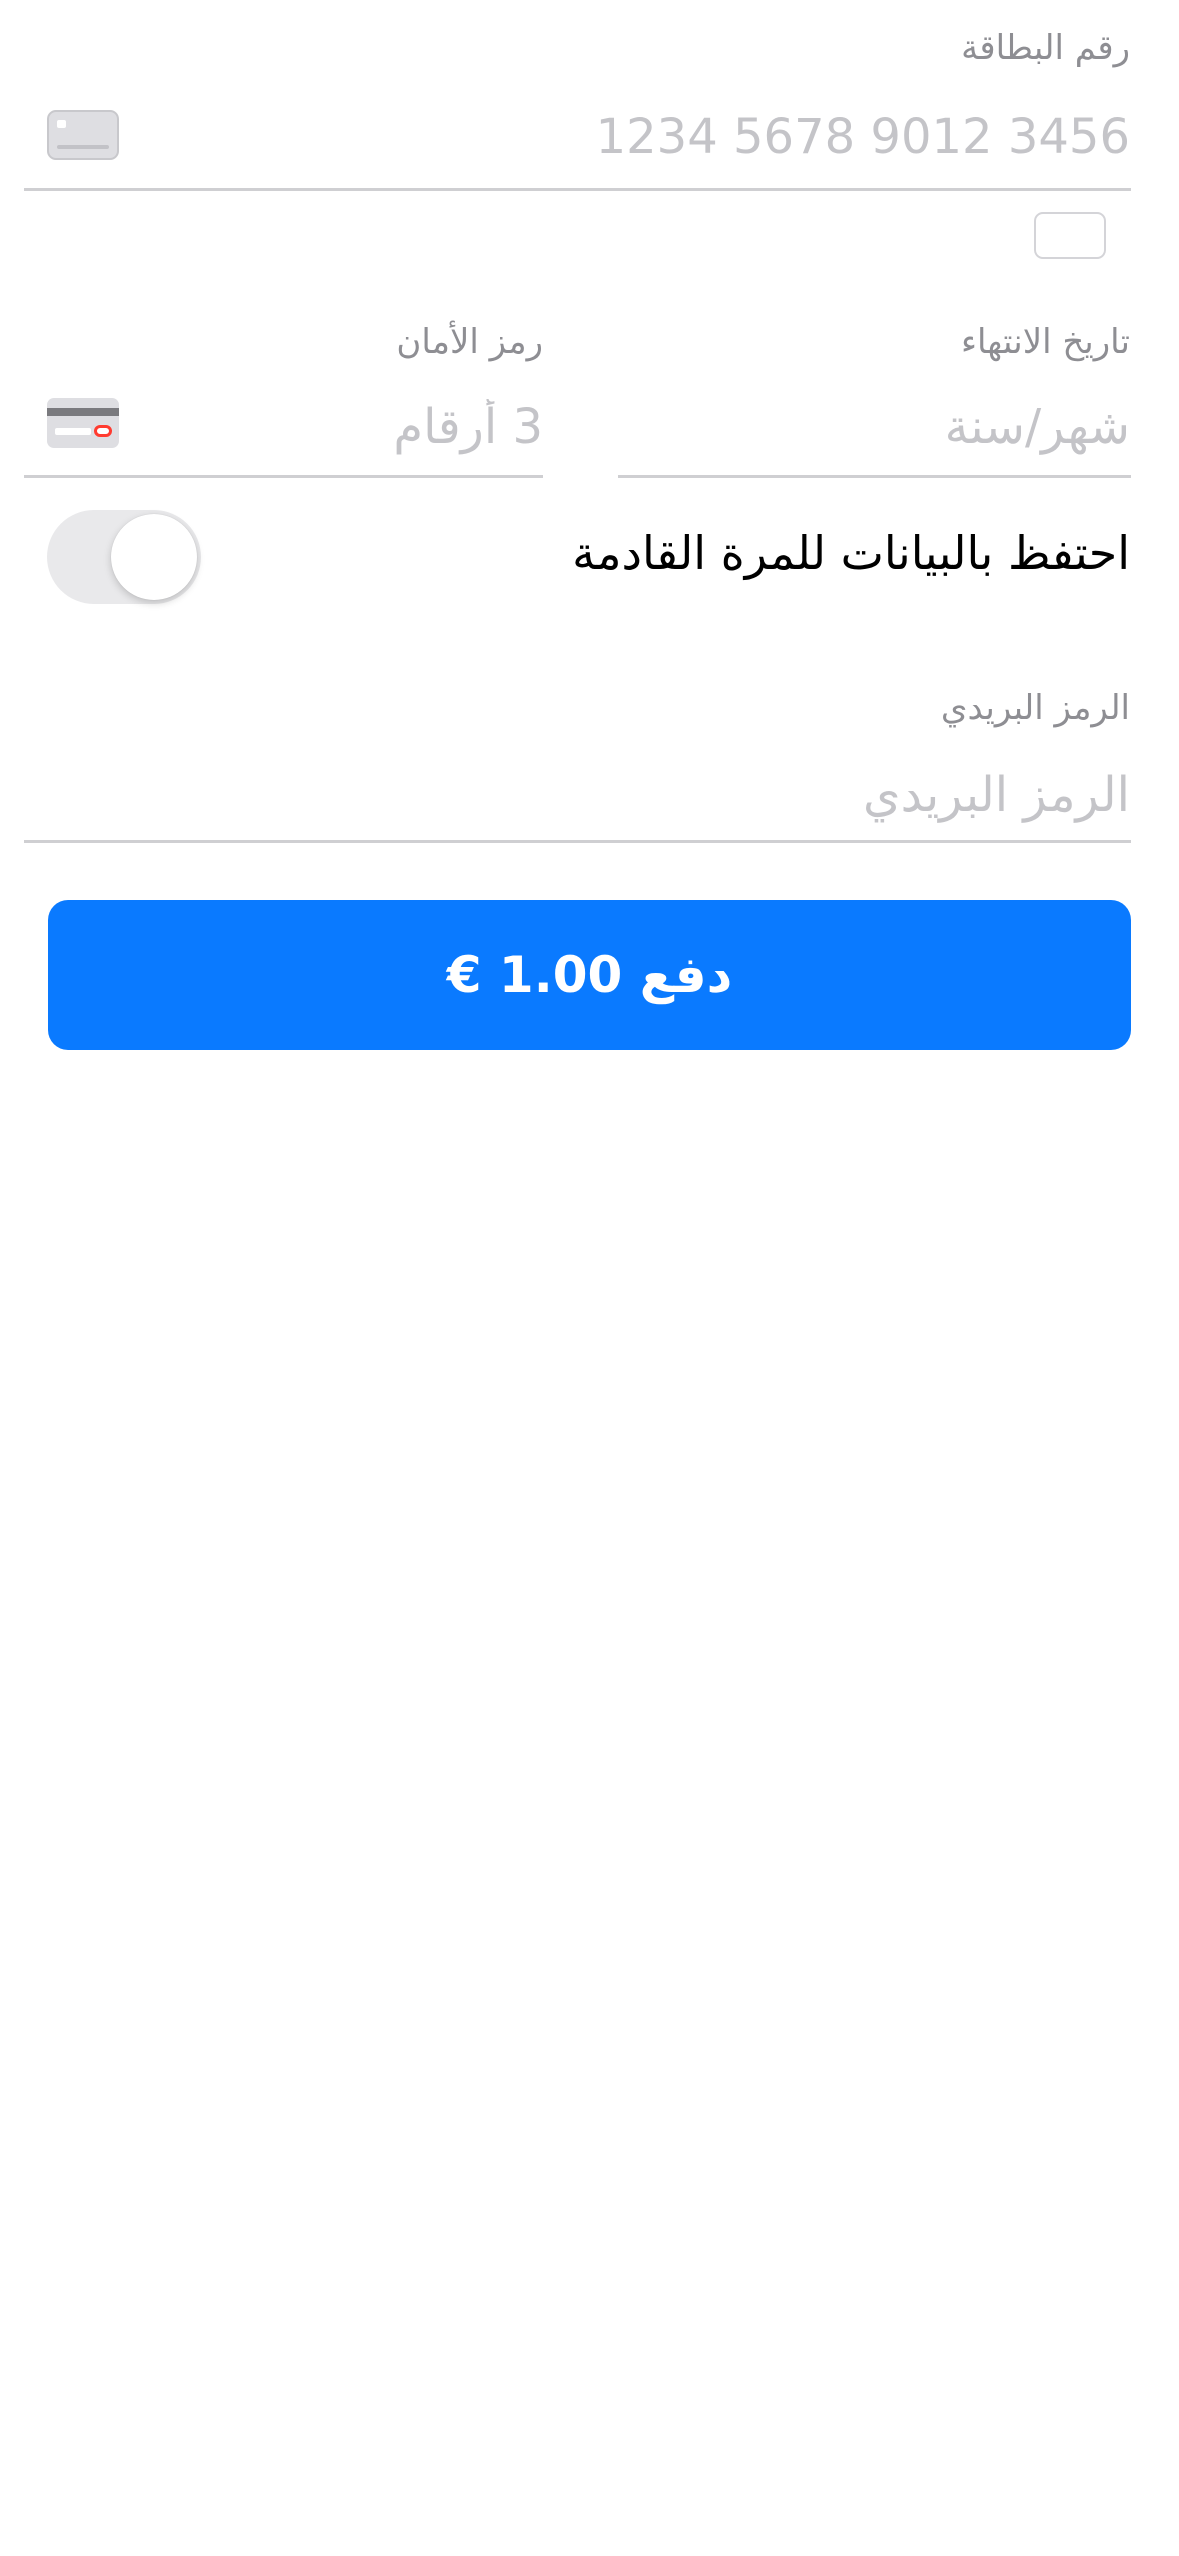  What do you see at coordinates (83, 423) in the screenshot?
I see `cvc-card-back-icon` at bounding box center [83, 423].